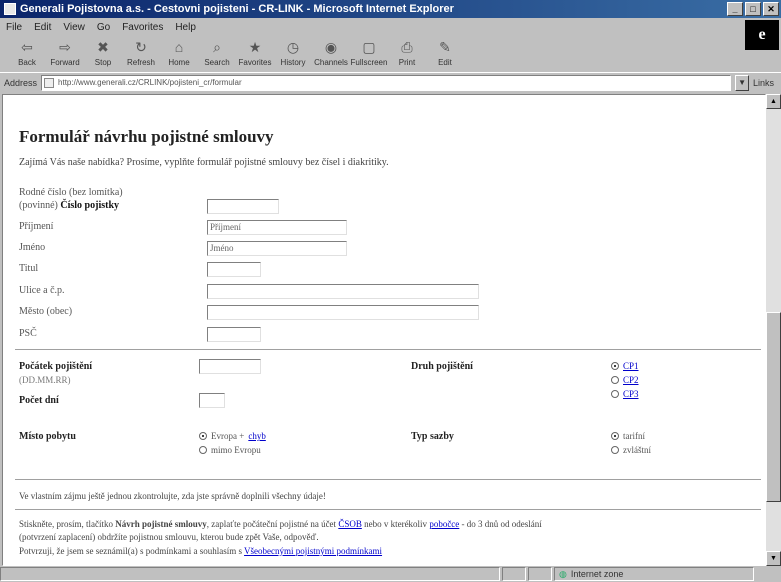 This screenshot has height=582, width=781. I want to click on toolbar-refresh-button: ↻ Refresh, so click(141, 53).